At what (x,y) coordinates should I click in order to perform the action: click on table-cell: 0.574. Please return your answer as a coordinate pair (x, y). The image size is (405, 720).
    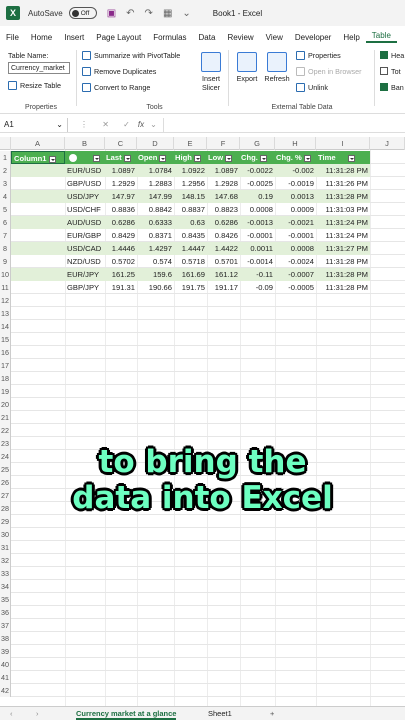
    Looking at the image, I should click on (155, 261).